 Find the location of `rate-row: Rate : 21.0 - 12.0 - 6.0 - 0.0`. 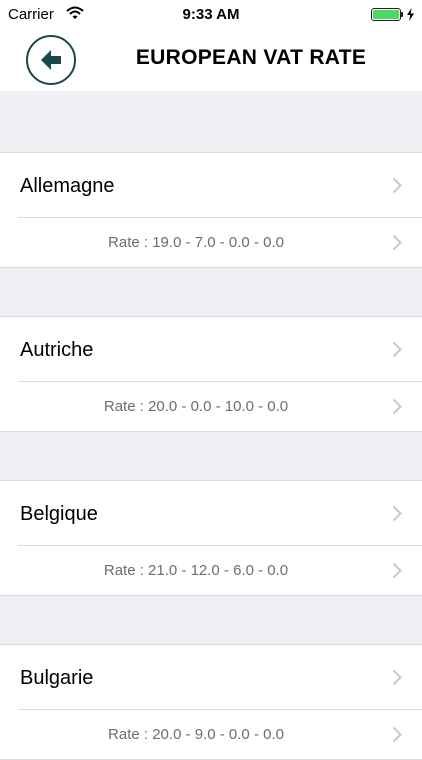

rate-row: Rate : 21.0 - 12.0 - 6.0 - 0.0 is located at coordinates (211, 570).